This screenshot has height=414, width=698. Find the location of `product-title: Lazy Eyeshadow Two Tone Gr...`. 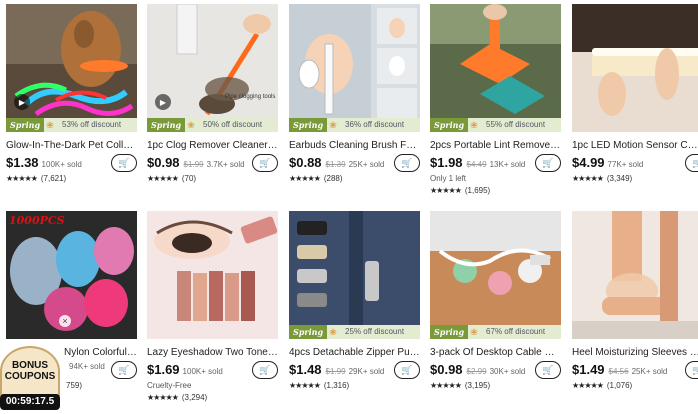

product-title: Lazy Eyeshadow Two Tone Gr... is located at coordinates (212, 352).